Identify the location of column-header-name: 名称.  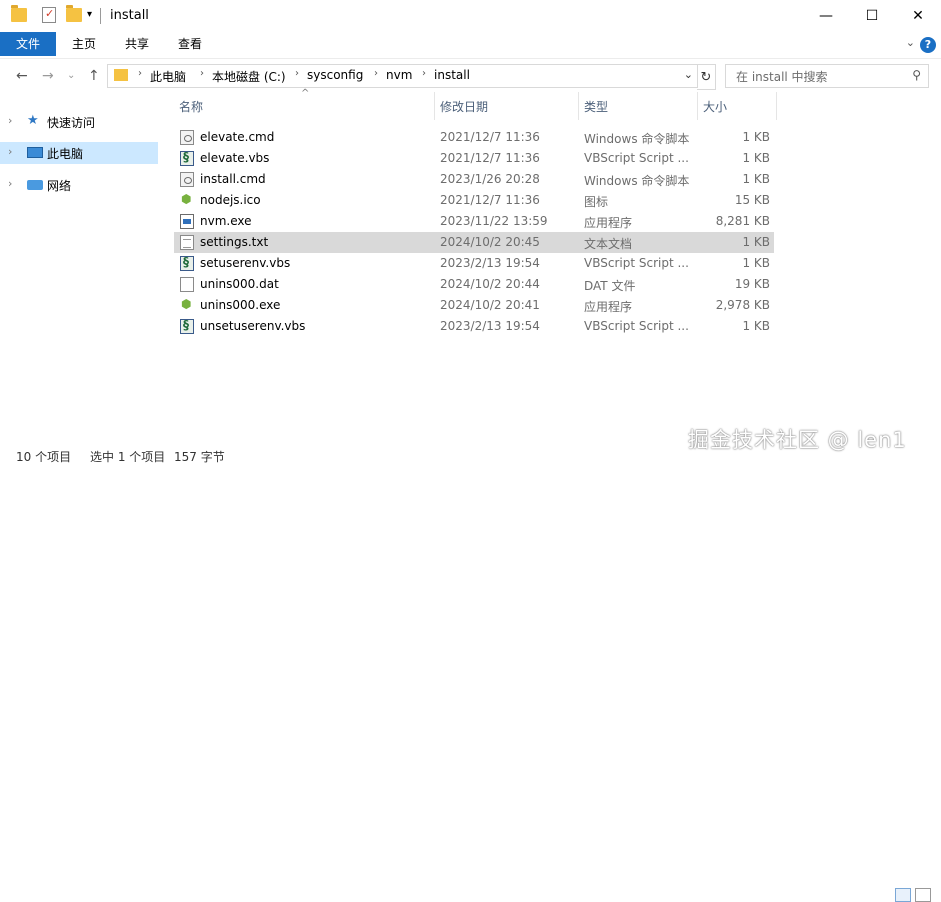
(191, 106).